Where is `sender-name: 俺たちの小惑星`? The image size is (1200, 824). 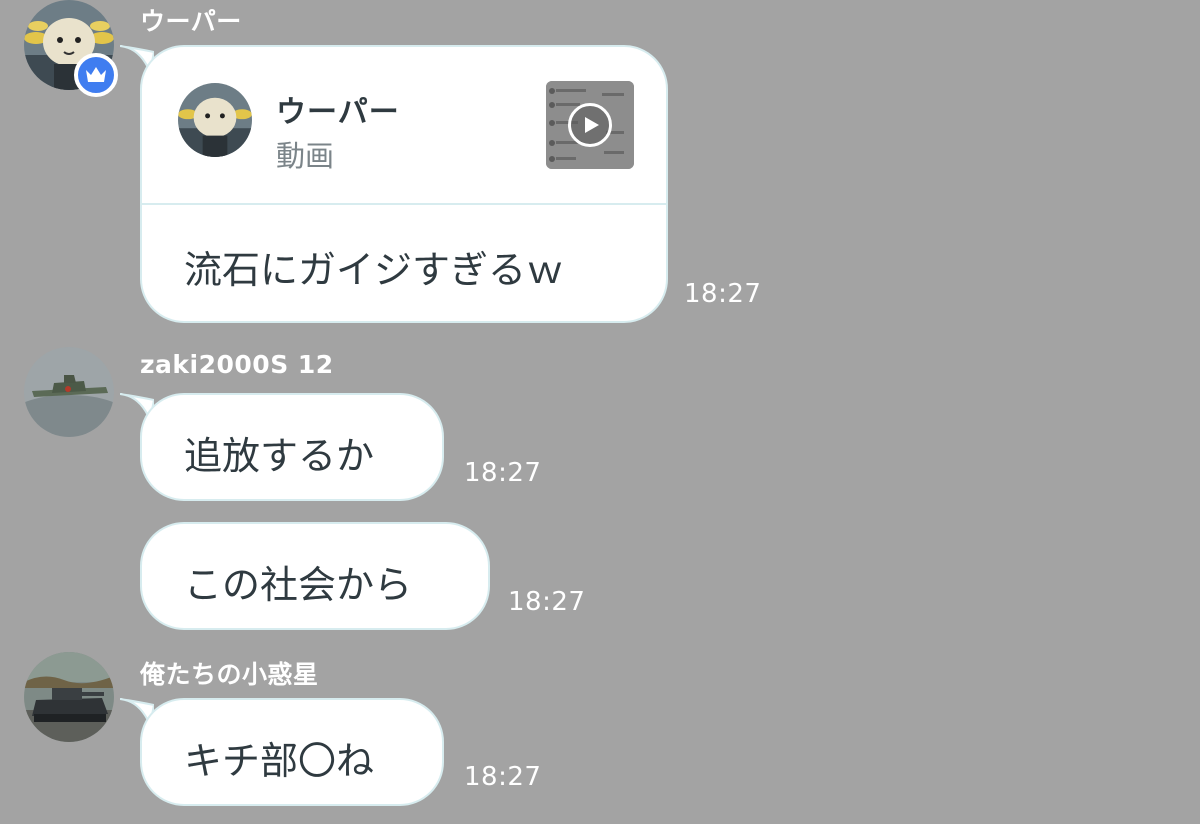
sender-name: 俺たちの小惑星 is located at coordinates (229, 674).